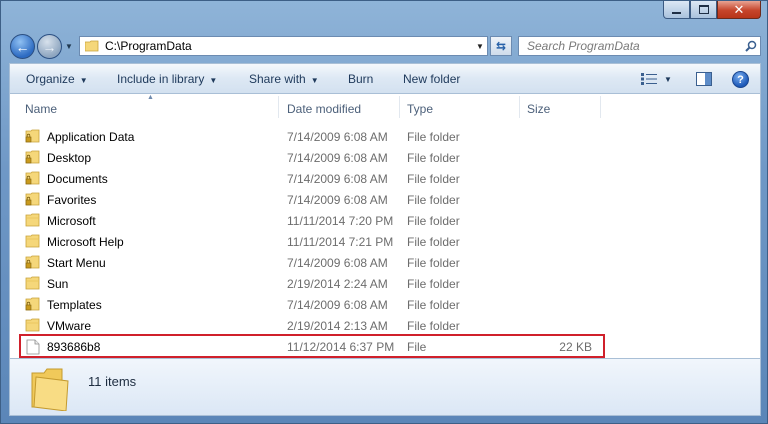  I want to click on caption-buttons: ✕, so click(712, 10).